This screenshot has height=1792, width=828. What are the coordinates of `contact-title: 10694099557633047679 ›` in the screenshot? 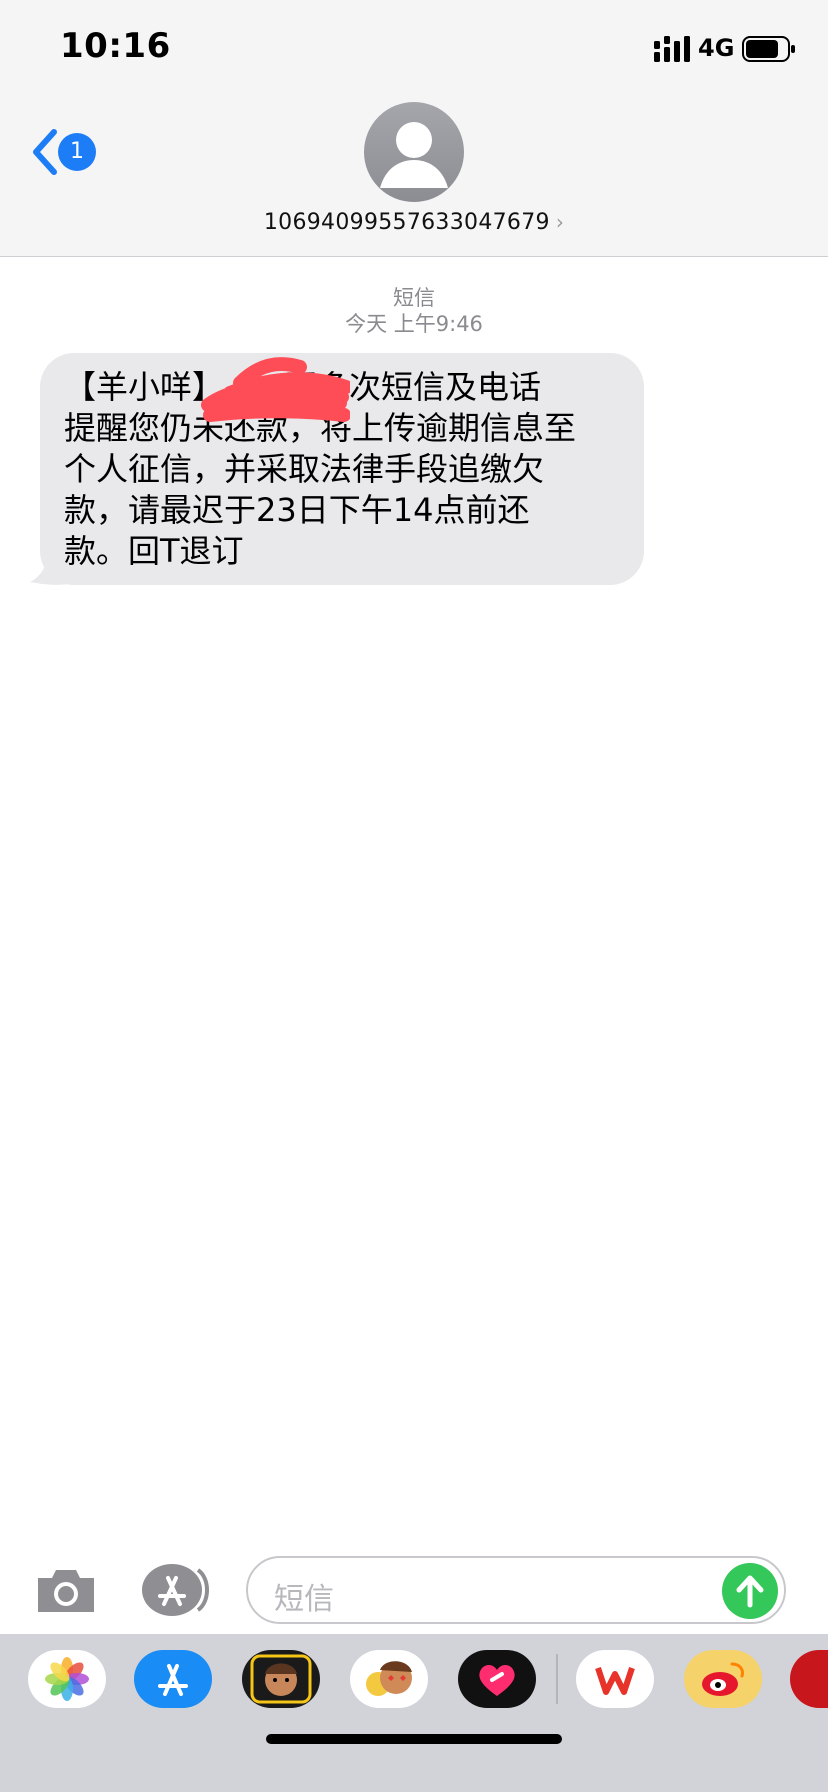 It's located at (414, 222).